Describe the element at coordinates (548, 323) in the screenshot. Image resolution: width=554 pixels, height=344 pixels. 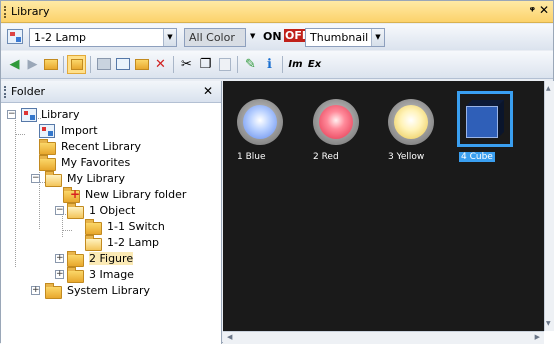
I see `scroll-down-icon: ▼` at that location.